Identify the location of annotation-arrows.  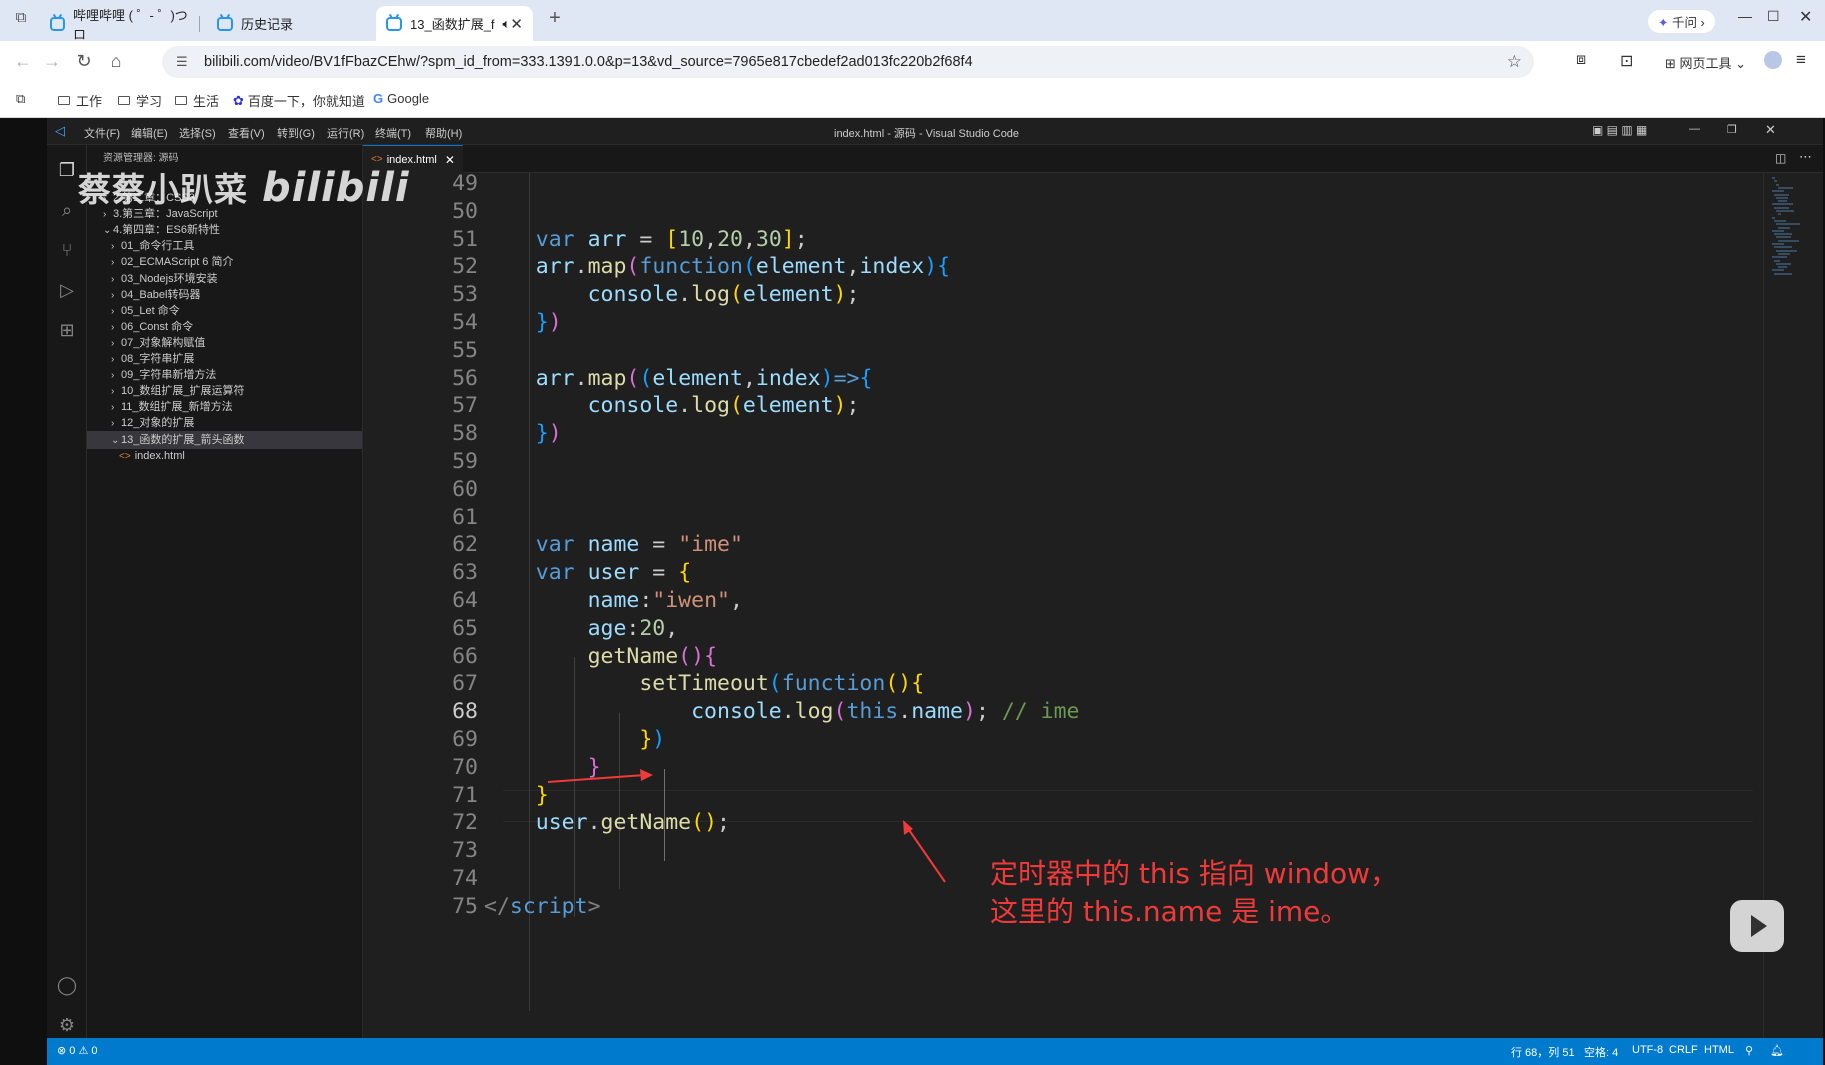
(746, 826).